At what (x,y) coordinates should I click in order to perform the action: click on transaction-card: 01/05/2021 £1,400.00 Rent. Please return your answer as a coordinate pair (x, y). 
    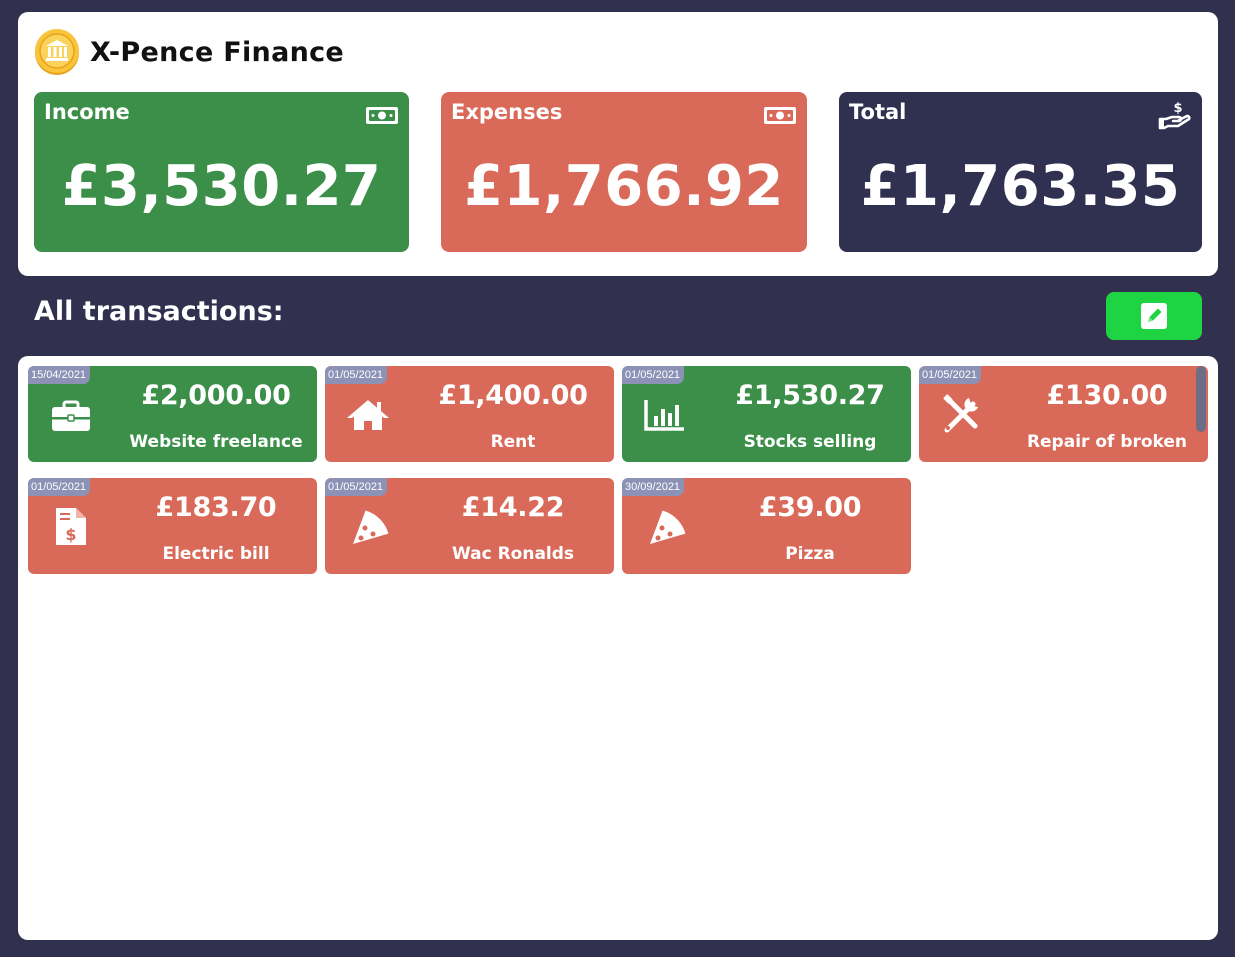
    Looking at the image, I should click on (469, 414).